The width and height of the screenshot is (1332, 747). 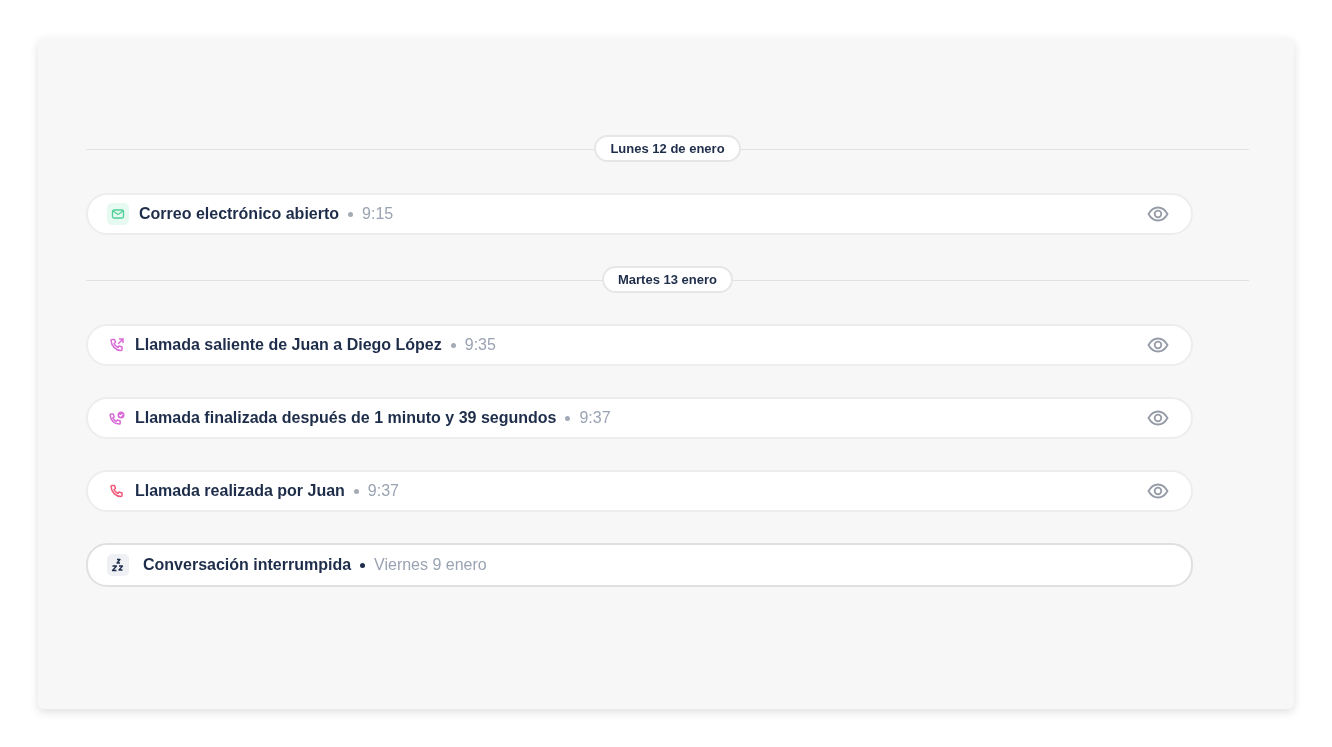 I want to click on event-time: Viernes 9 enero, so click(x=430, y=565).